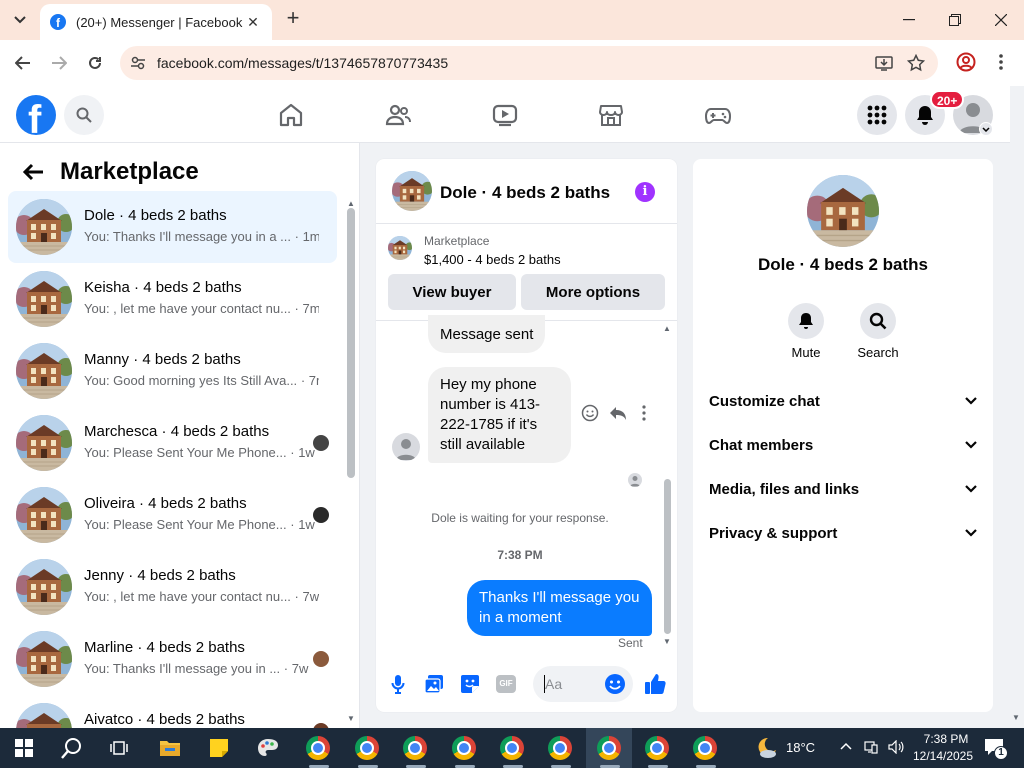 Image resolution: width=1024 pixels, height=768 pixels. Describe the element at coordinates (644, 413) in the screenshot. I see `message-more-icon` at that location.